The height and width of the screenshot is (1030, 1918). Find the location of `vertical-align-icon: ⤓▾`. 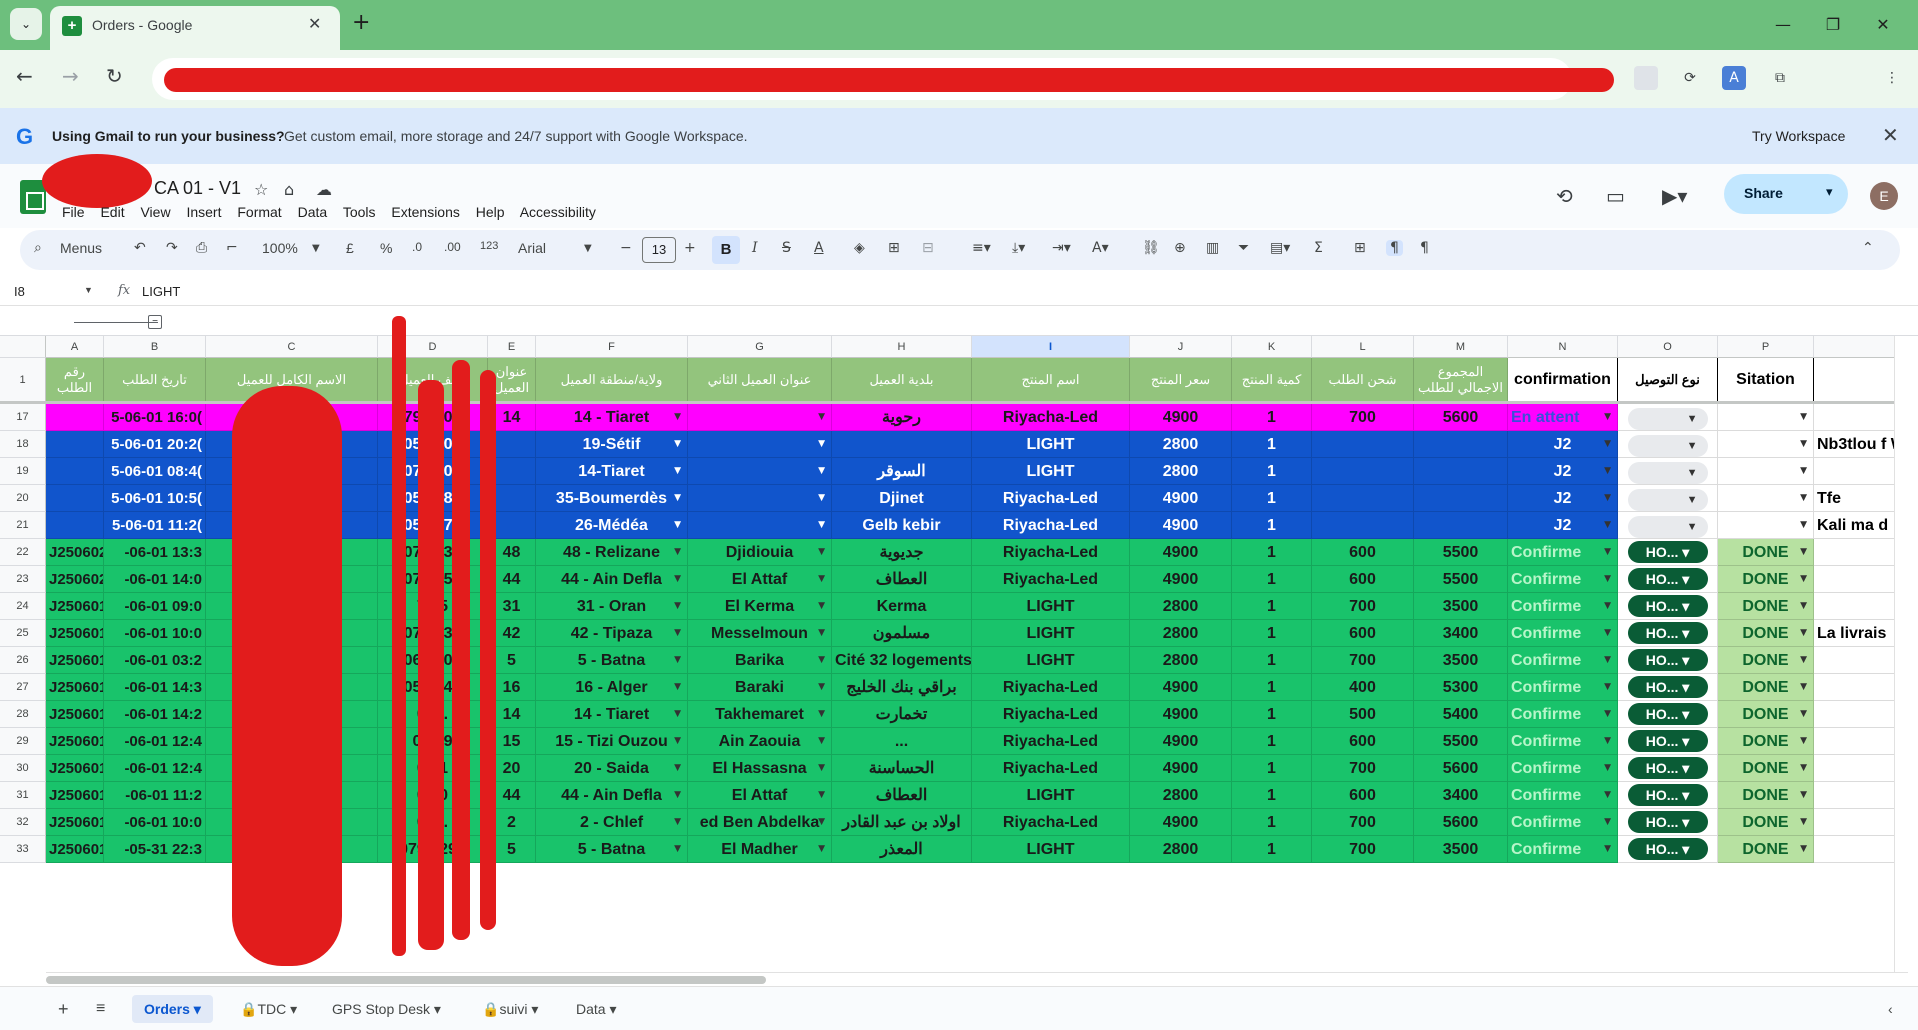

vertical-align-icon: ⤓▾ is located at coordinates (1018, 248).